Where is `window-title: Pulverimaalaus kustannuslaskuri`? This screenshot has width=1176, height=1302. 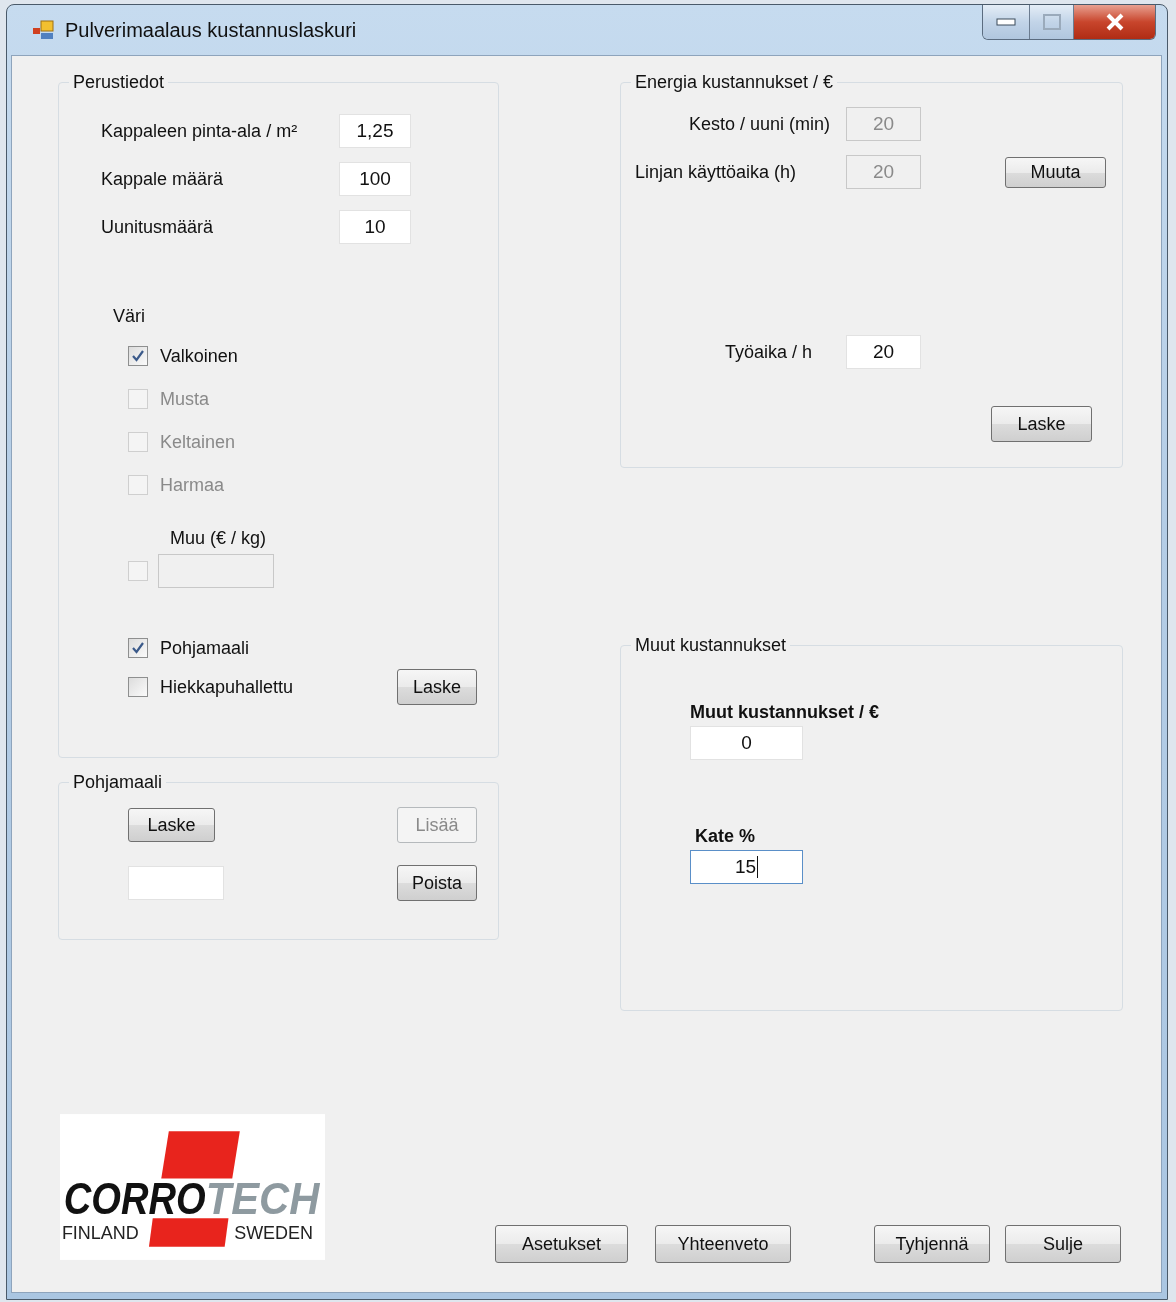 window-title: Pulverimaalaus kustannuslaskuri is located at coordinates (211, 30).